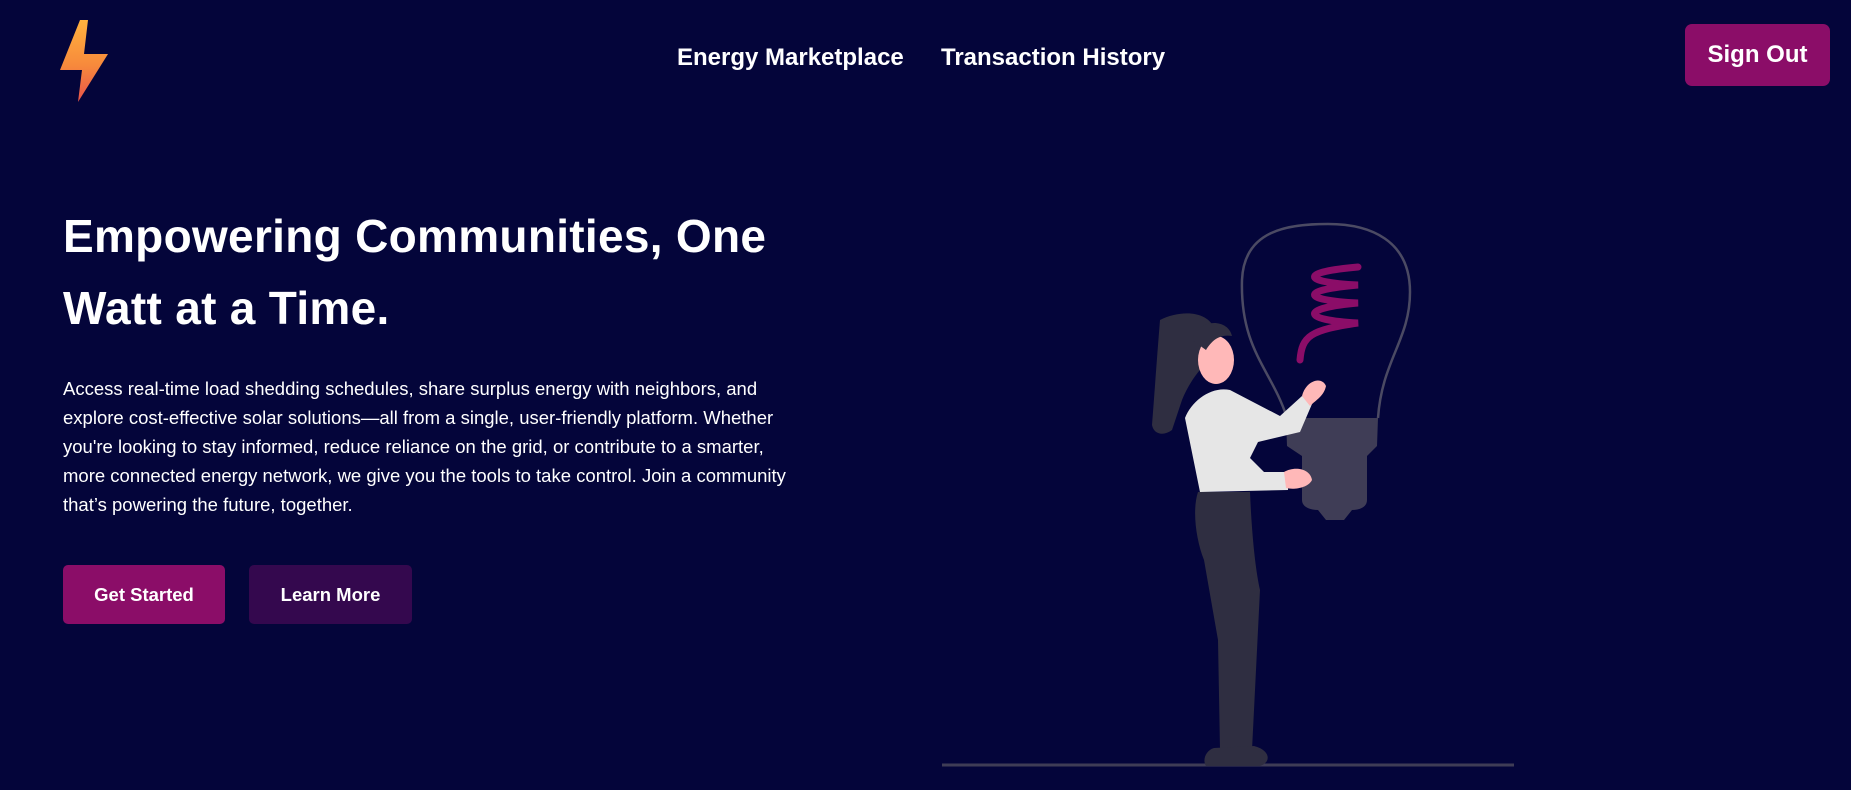 The height and width of the screenshot is (790, 1851). Describe the element at coordinates (1332, 469) in the screenshot. I see `lightbulb-base` at that location.